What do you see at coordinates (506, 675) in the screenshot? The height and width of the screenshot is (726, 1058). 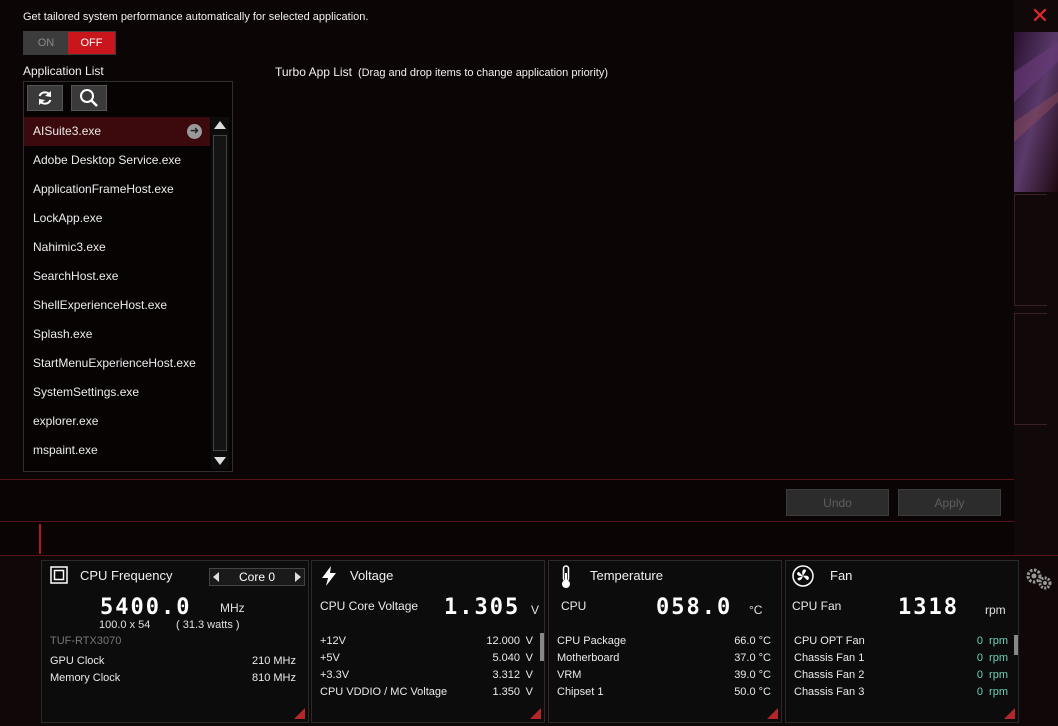 I see `monitor-row-value: 3.312` at bounding box center [506, 675].